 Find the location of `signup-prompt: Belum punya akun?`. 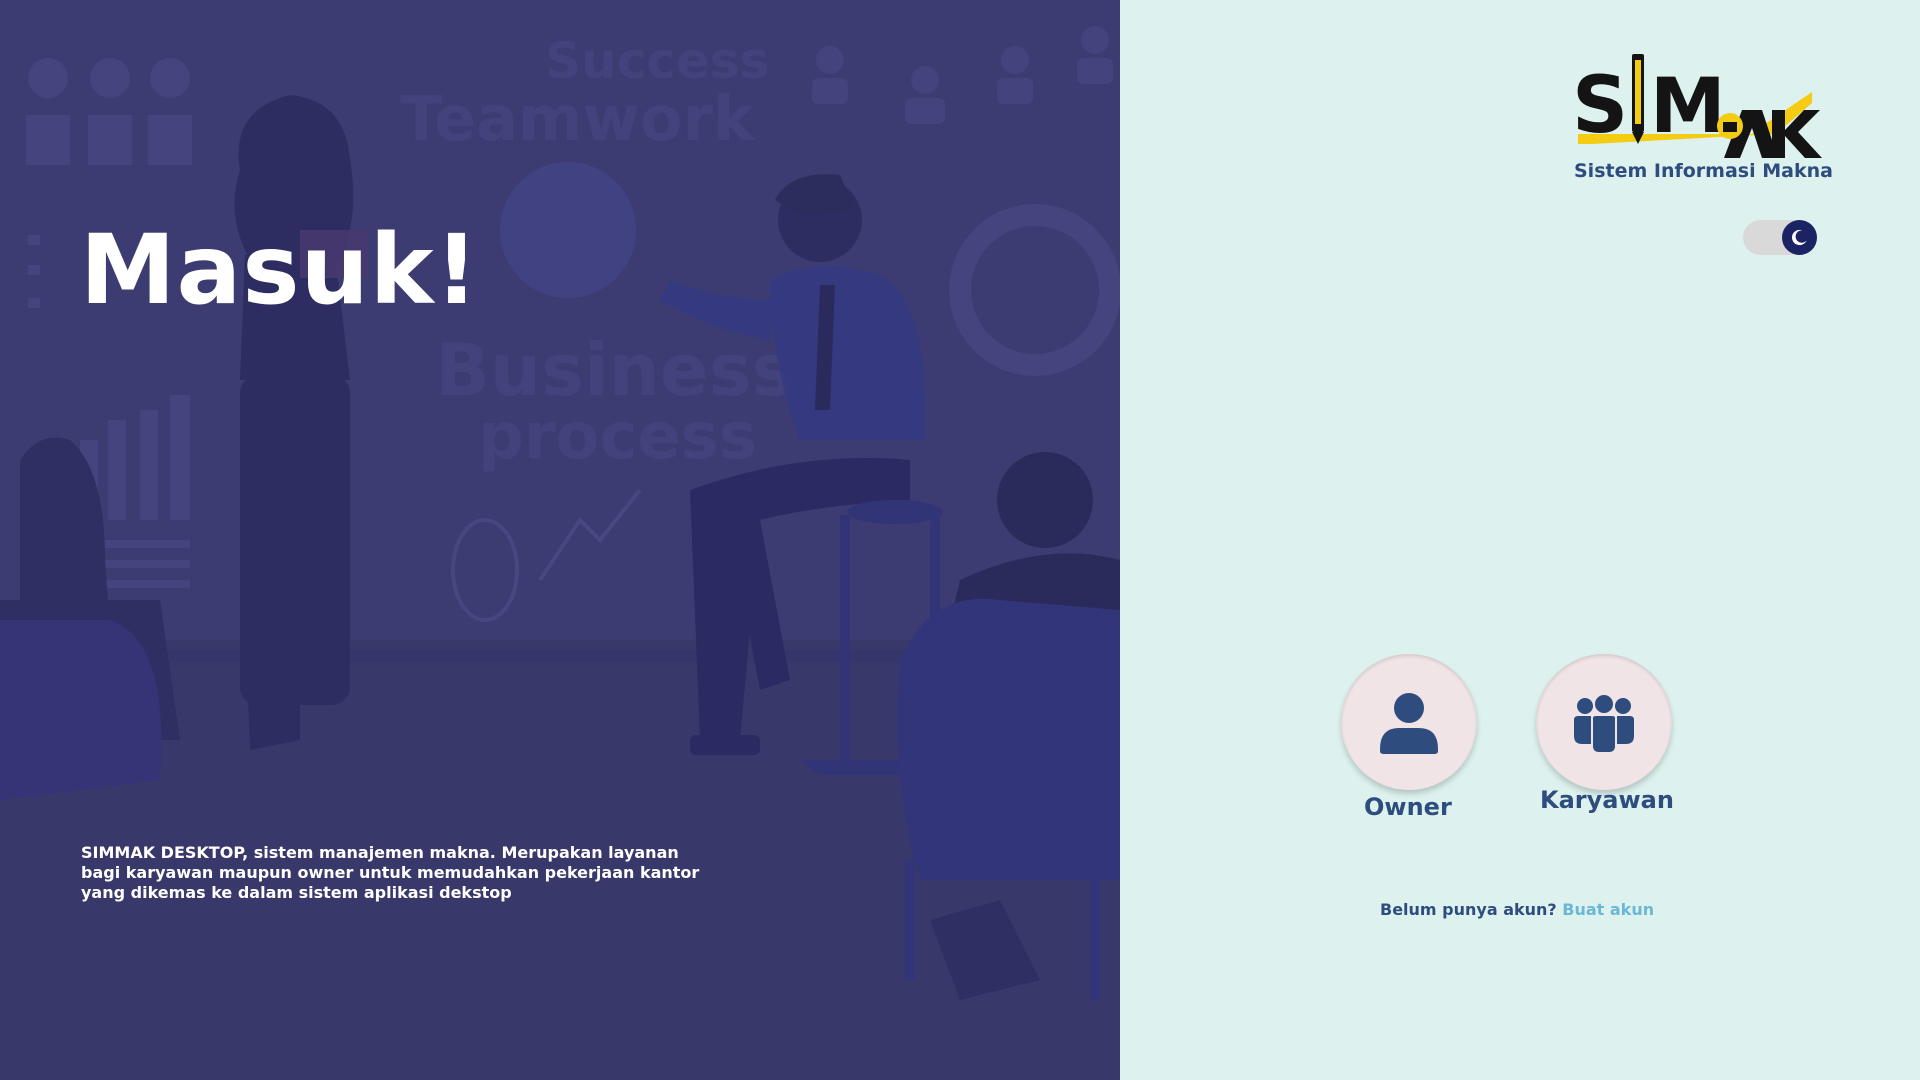

signup-prompt: Belum punya akun? is located at coordinates (1468, 909).